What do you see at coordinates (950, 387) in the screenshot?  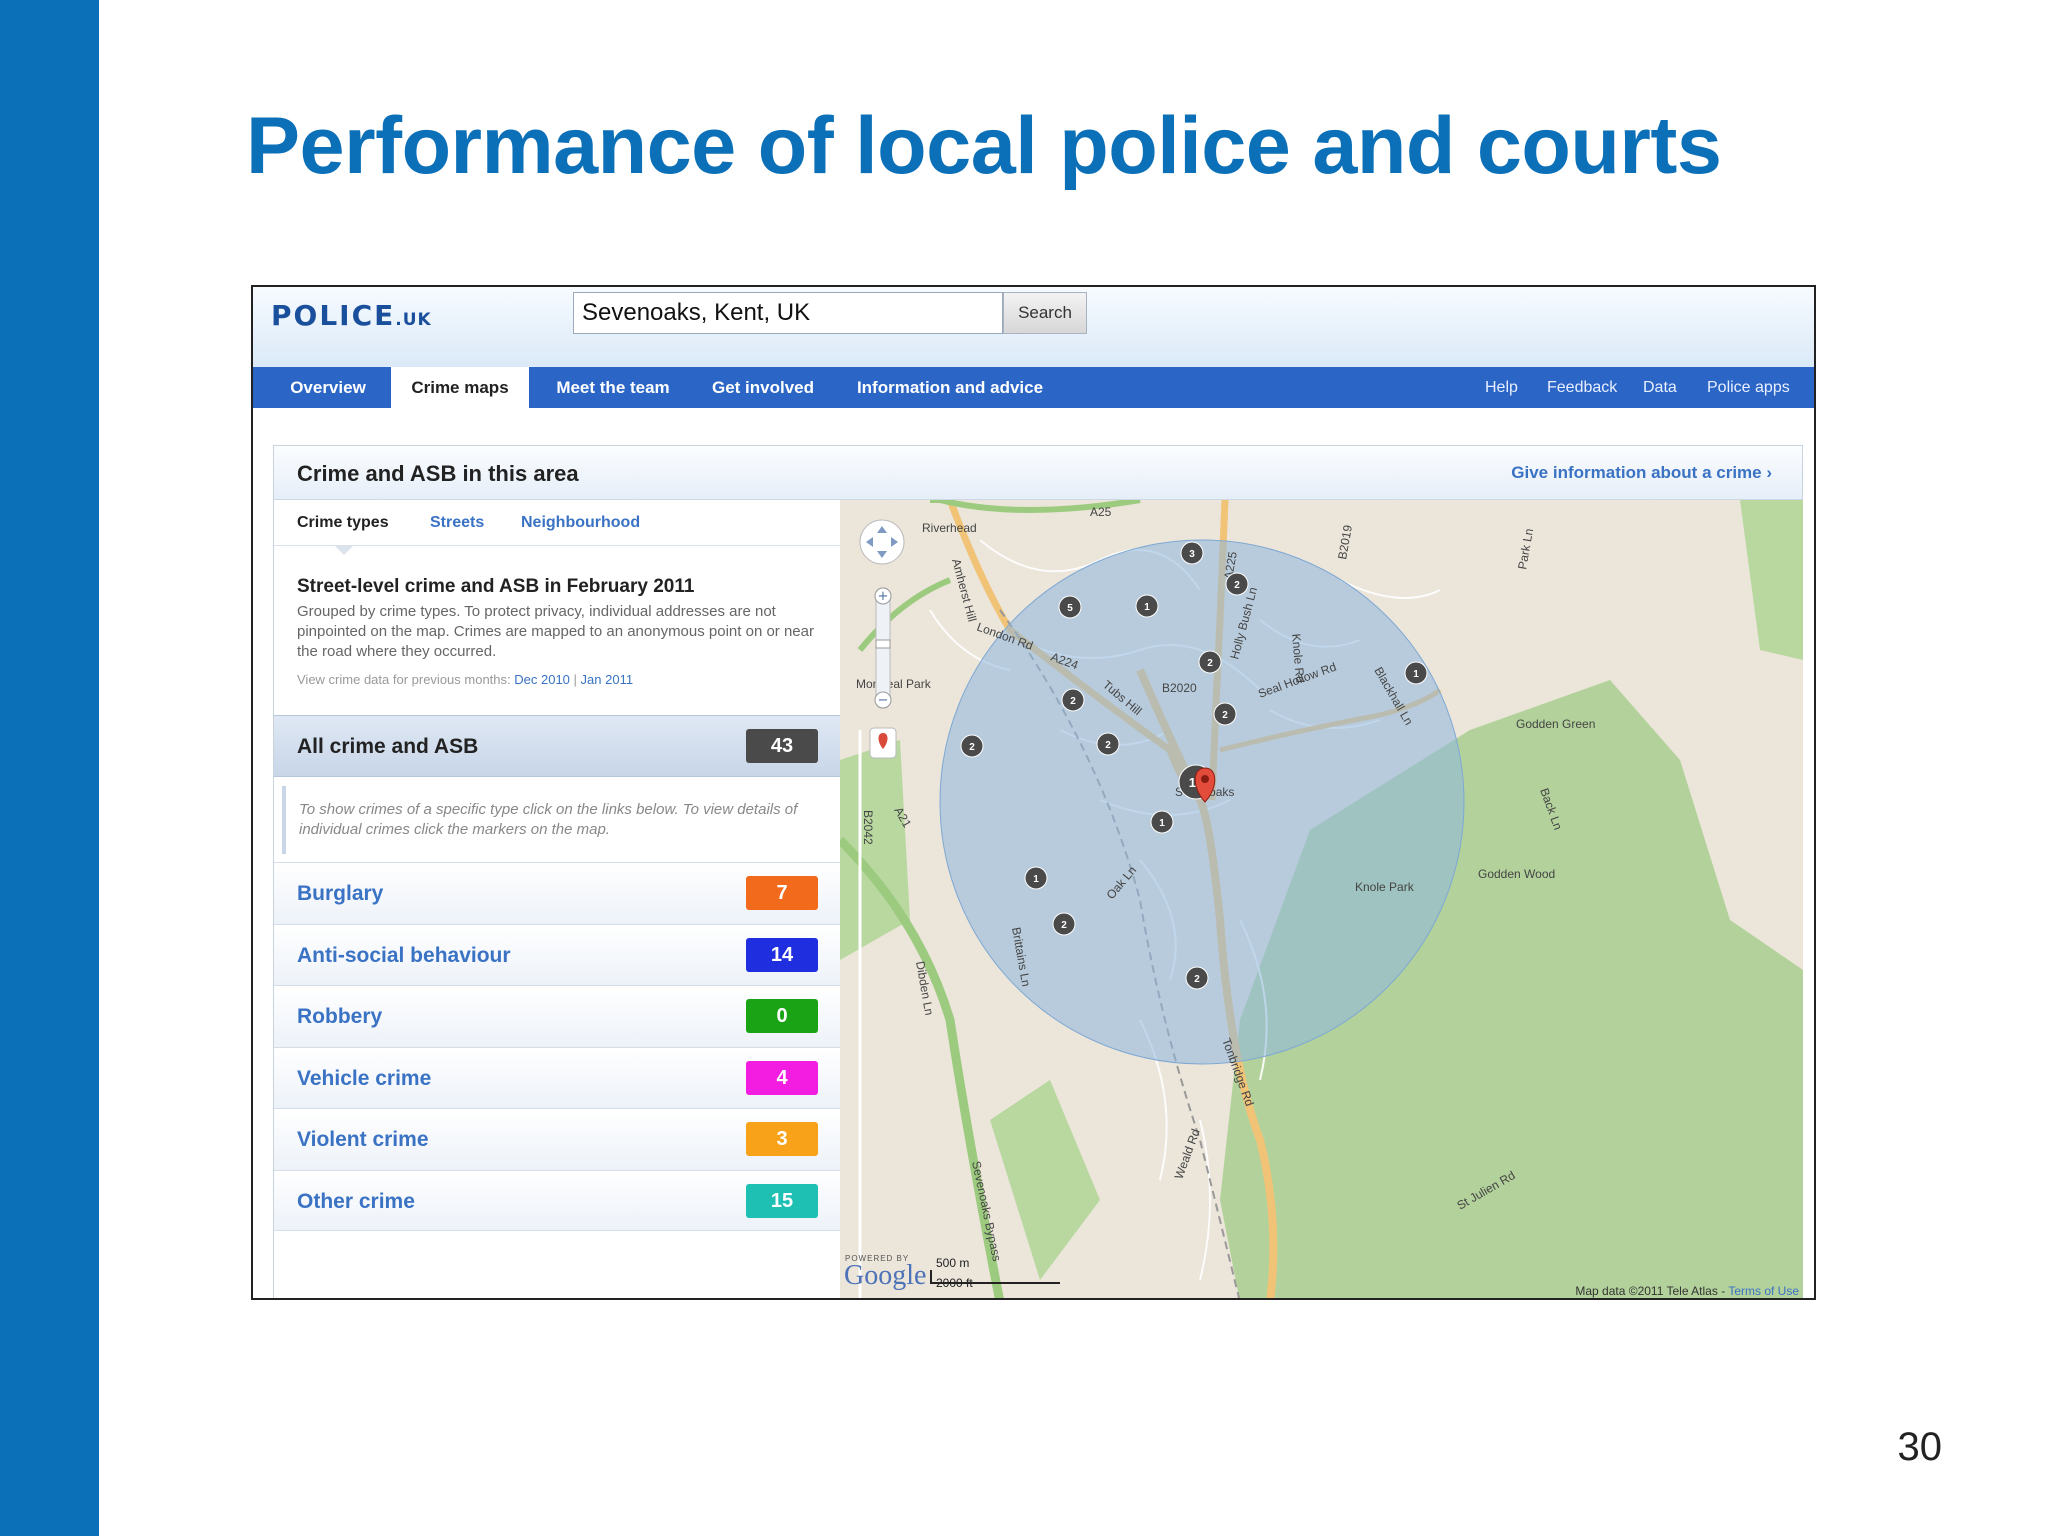 I see `nav-tab-information-and-advice: Information and advice` at bounding box center [950, 387].